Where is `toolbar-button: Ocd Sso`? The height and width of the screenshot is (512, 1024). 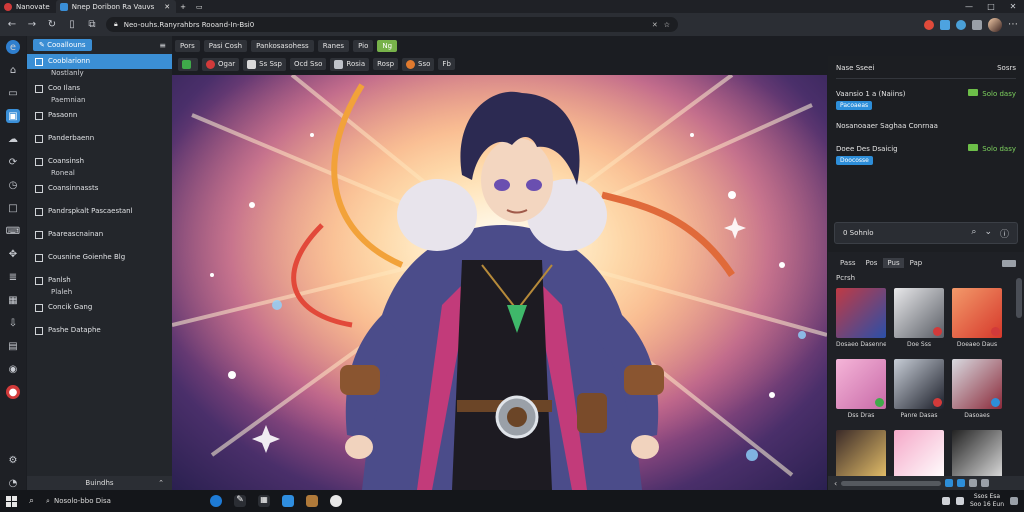 toolbar-button: Ocd Sso is located at coordinates (308, 64).